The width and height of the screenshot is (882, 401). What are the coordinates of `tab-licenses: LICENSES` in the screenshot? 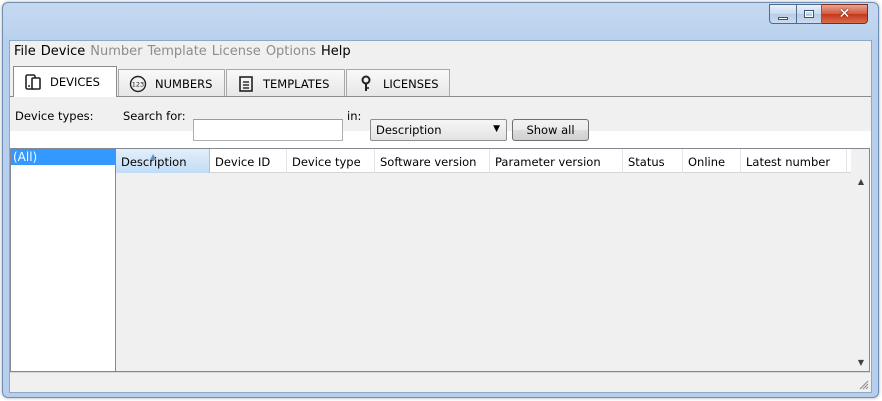 It's located at (398, 83).